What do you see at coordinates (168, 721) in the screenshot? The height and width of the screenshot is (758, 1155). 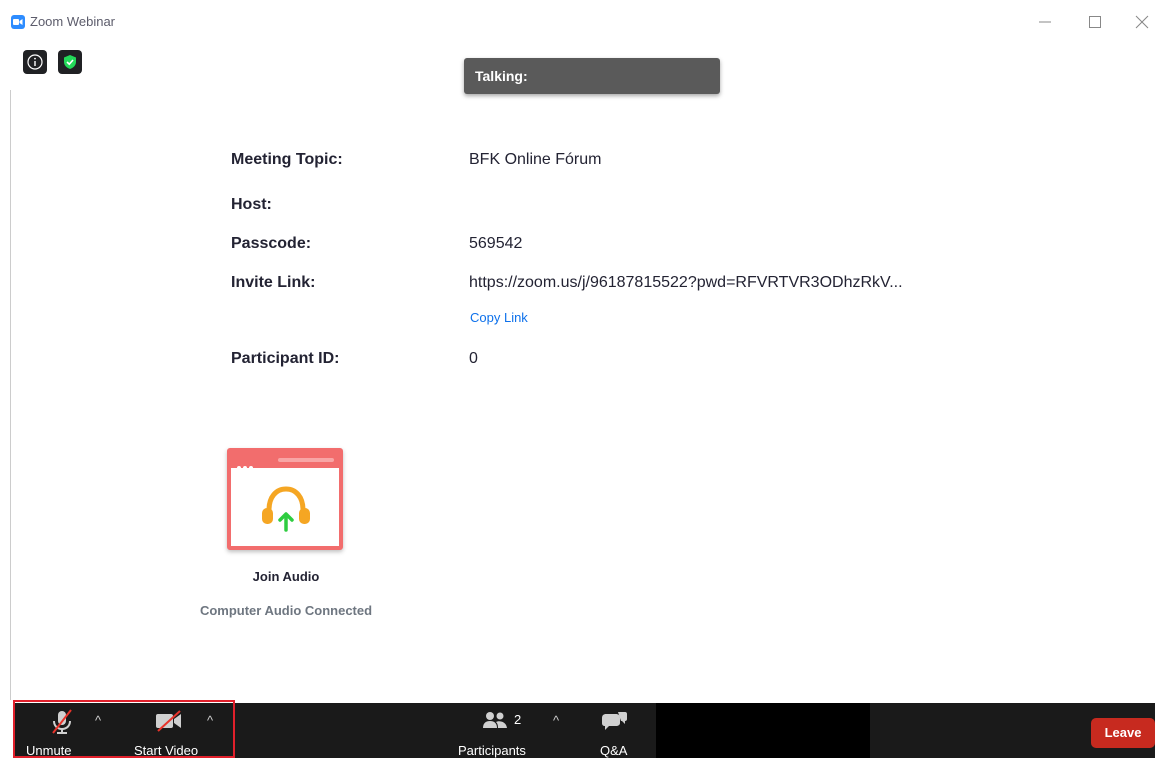 I see `video-muted-icon` at bounding box center [168, 721].